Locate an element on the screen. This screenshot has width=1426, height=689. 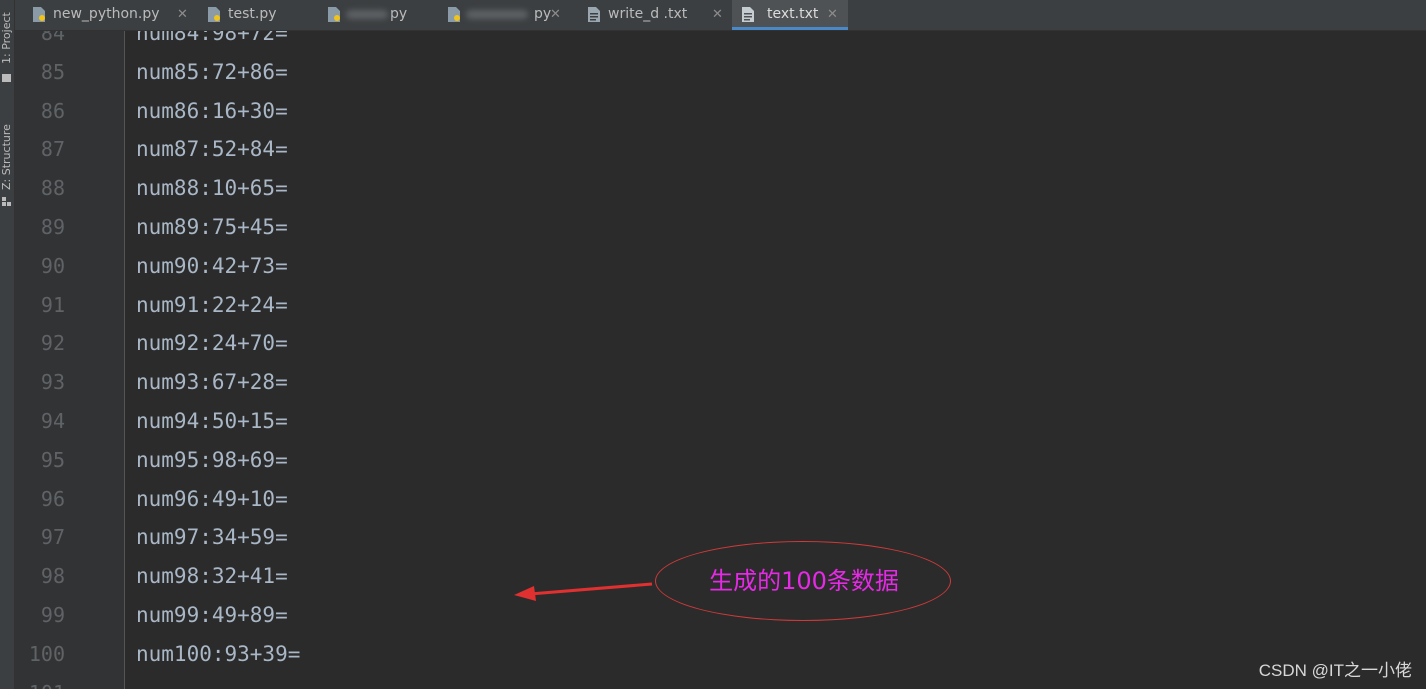
tab-label: write_d .txt is located at coordinates (648, 14).